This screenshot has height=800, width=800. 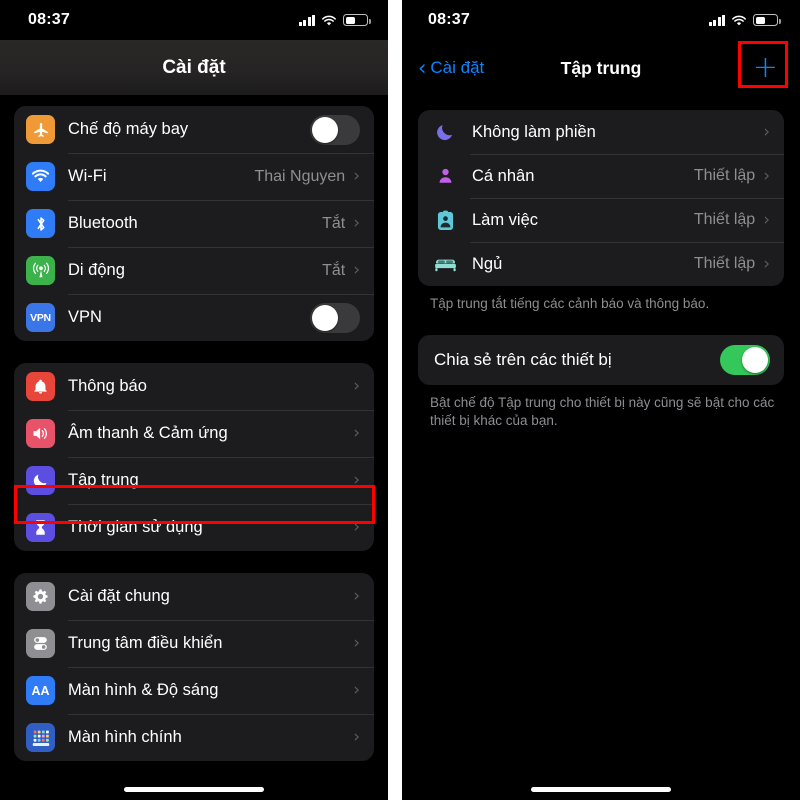 I want to click on cellular-antenna-icon, so click(x=40, y=270).